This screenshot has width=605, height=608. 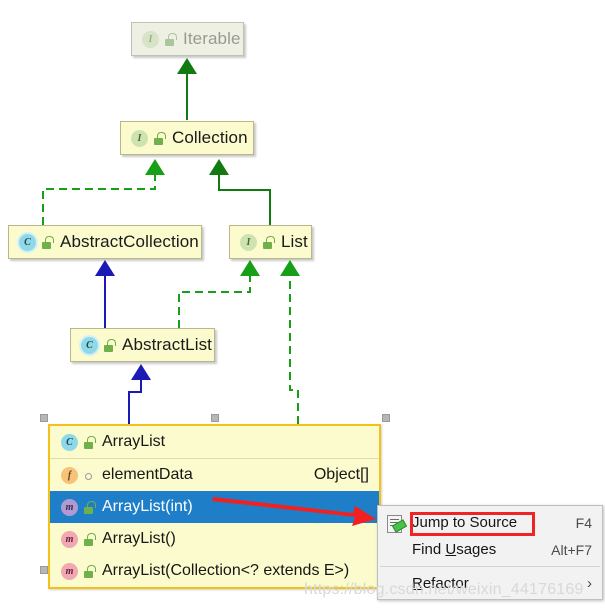 What do you see at coordinates (451, 549) in the screenshot?
I see `menu-item-mnemonic: U` at bounding box center [451, 549].